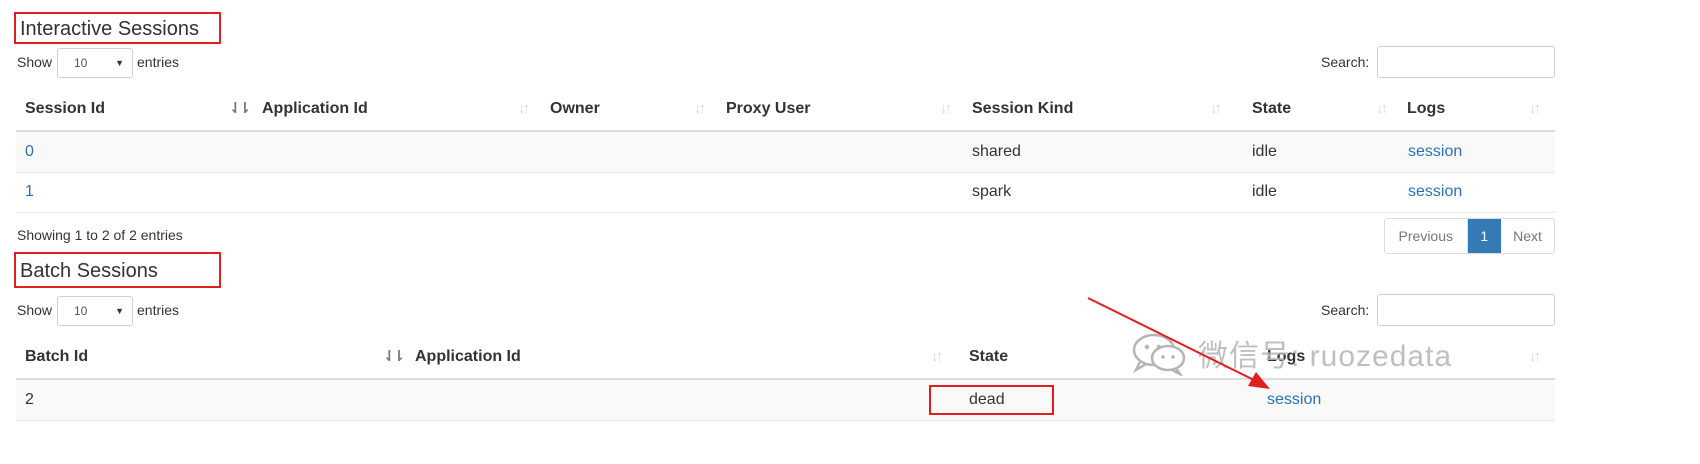 The height and width of the screenshot is (464, 1700). Describe the element at coordinates (35, 310) in the screenshot. I see `batch-show-label: Show` at that location.